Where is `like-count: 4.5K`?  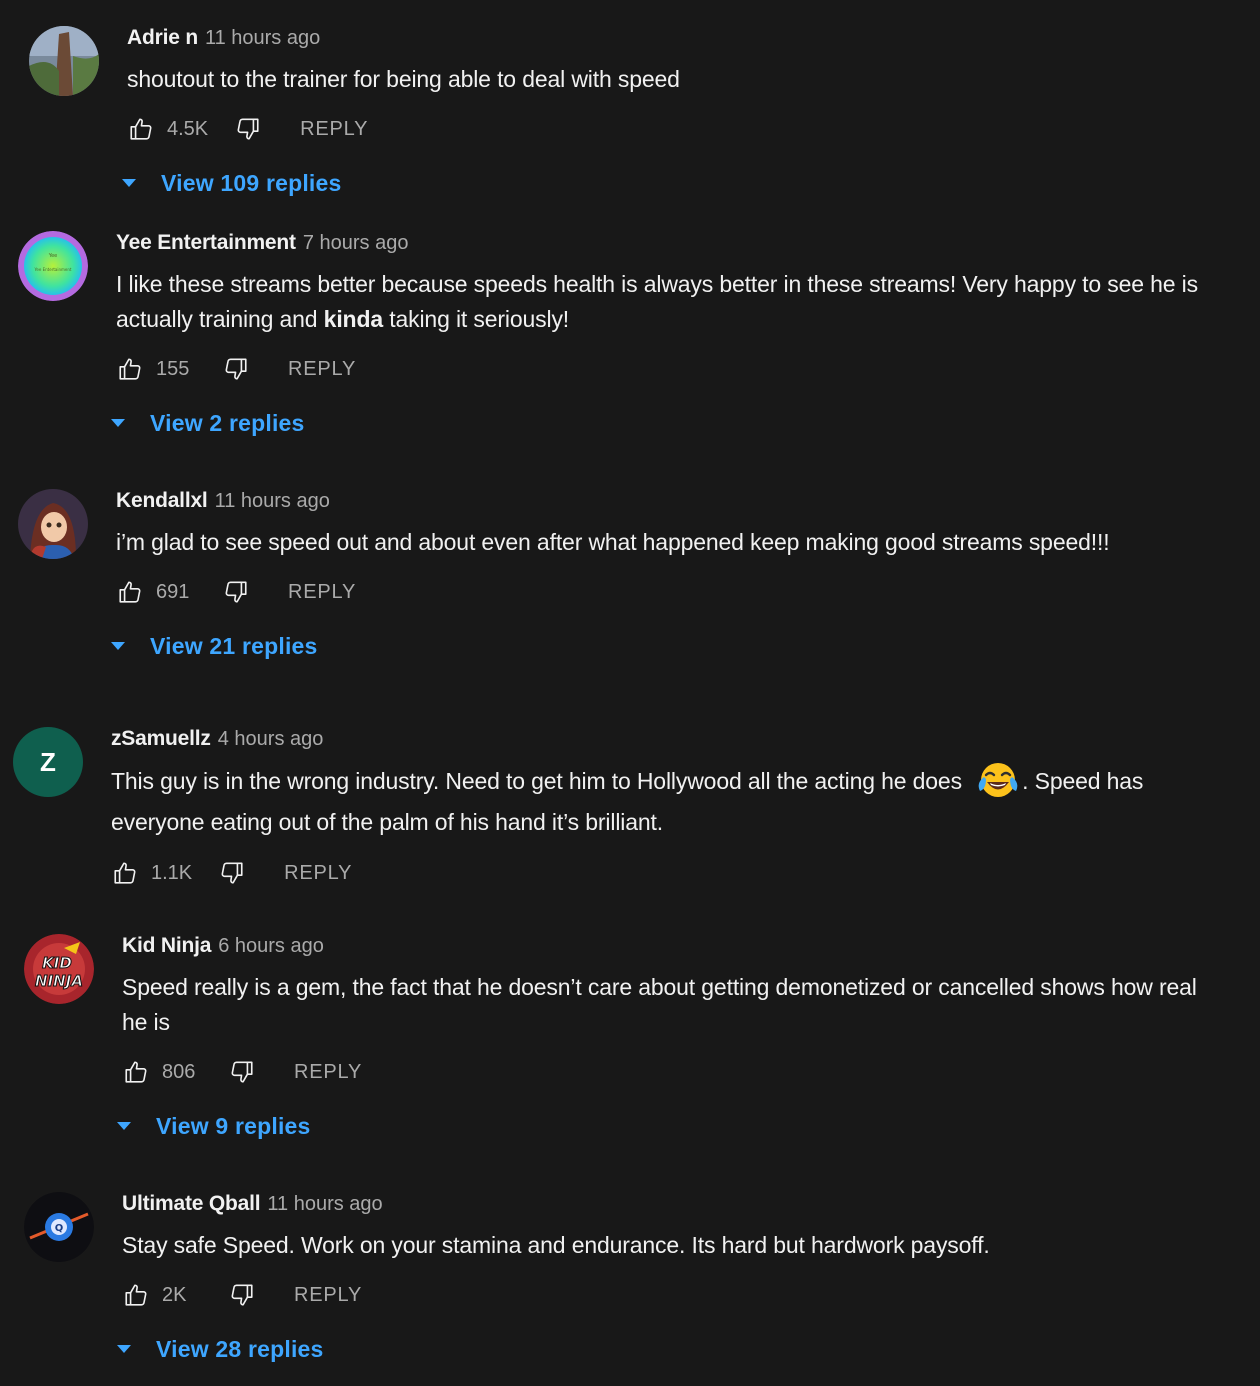 like-count: 4.5K is located at coordinates (188, 128).